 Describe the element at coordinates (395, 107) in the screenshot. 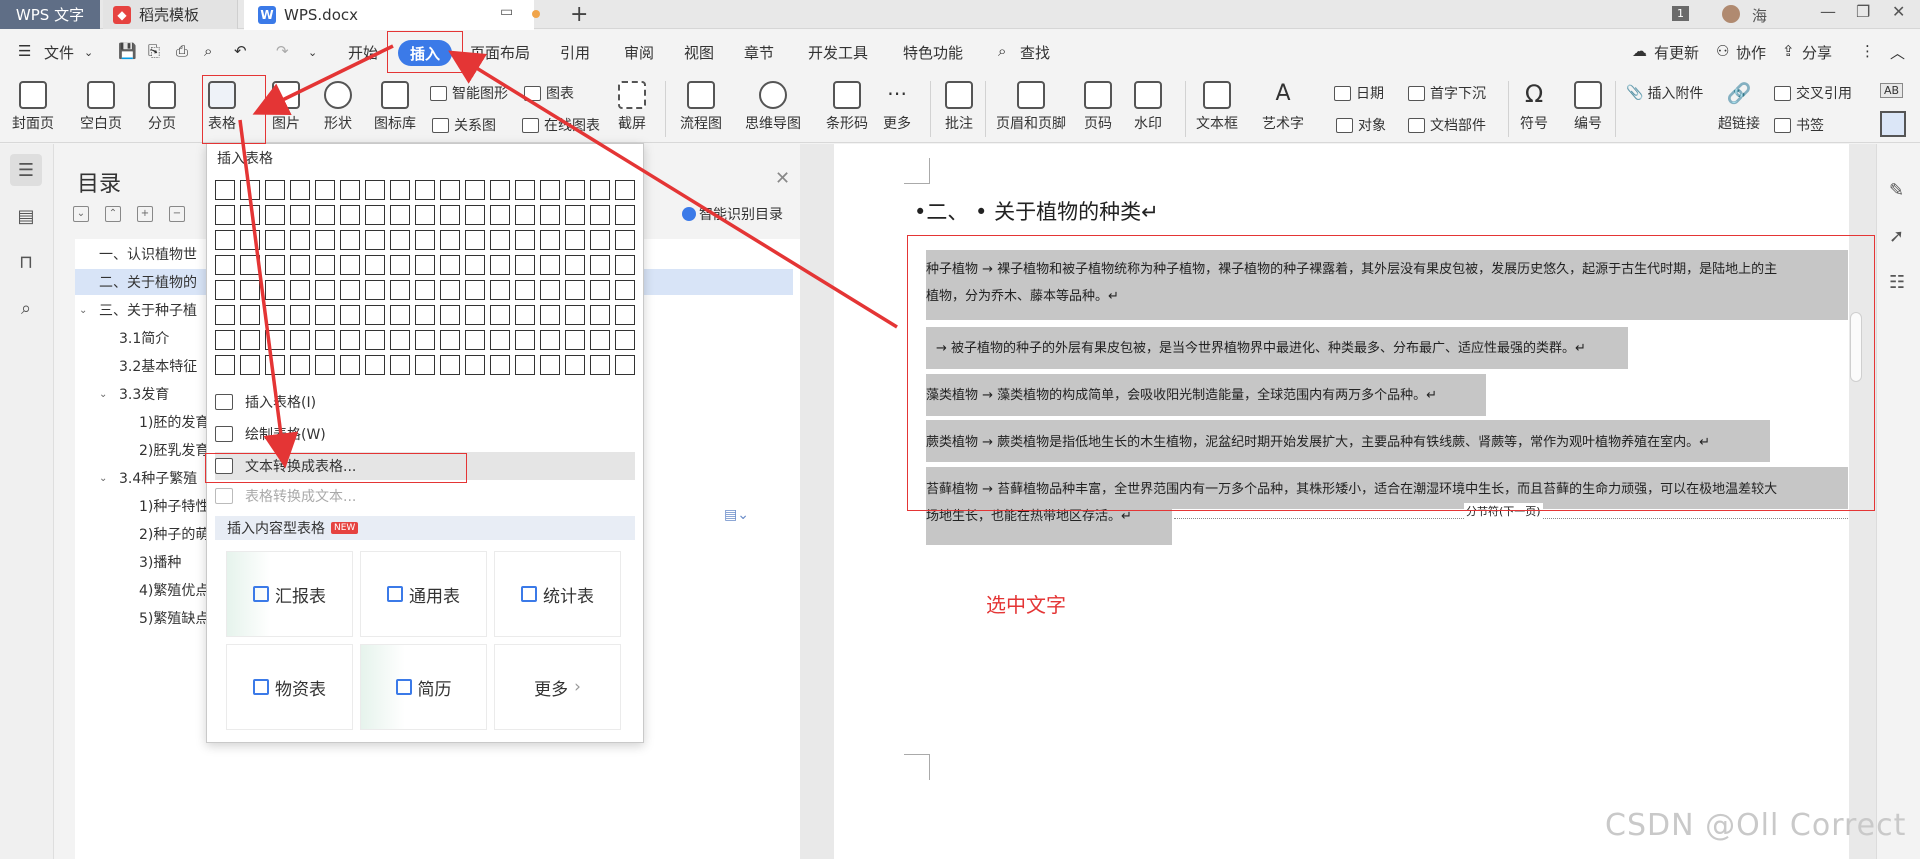

I see `icon-library-button: 图标库` at that location.